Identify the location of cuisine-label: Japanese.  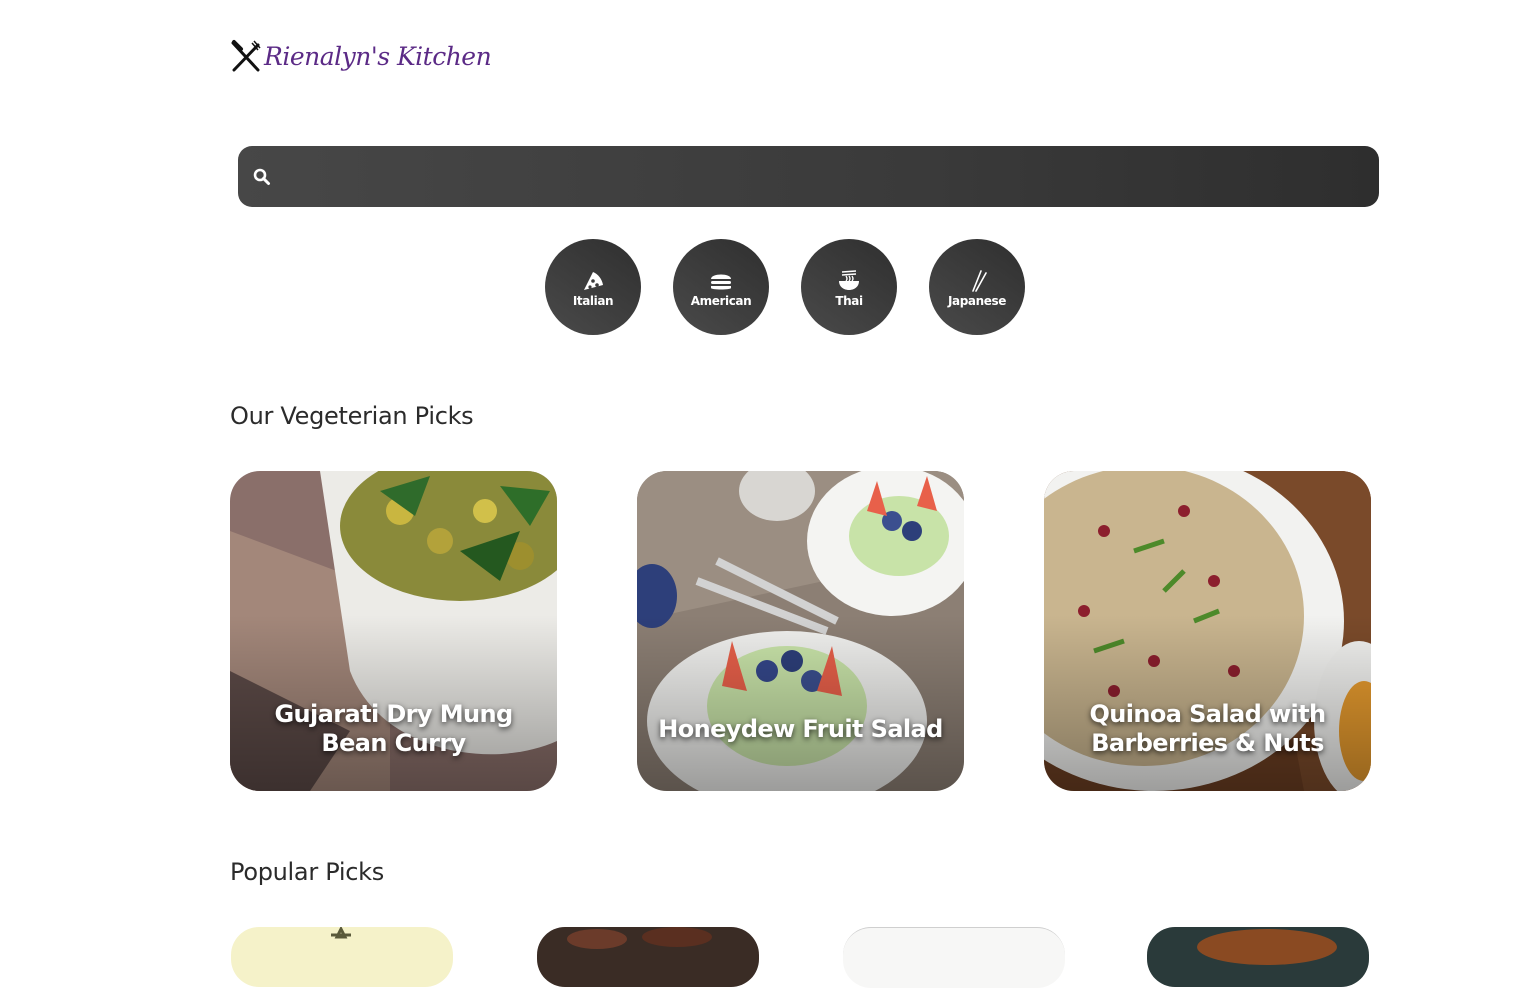
(976, 301).